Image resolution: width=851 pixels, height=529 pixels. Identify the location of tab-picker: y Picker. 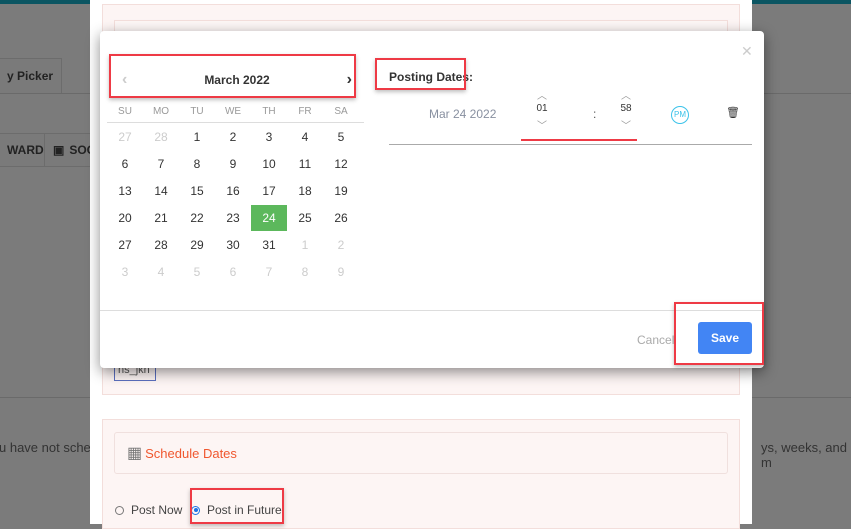
(31, 76).